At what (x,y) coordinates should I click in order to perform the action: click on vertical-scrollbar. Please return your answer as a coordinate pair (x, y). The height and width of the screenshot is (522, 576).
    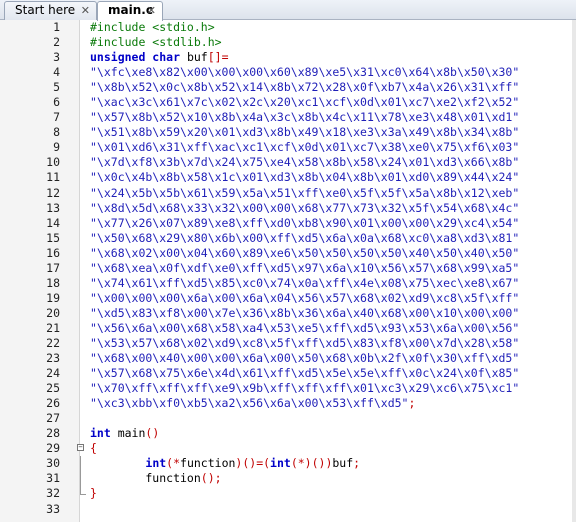
    Looking at the image, I should click on (574, 271).